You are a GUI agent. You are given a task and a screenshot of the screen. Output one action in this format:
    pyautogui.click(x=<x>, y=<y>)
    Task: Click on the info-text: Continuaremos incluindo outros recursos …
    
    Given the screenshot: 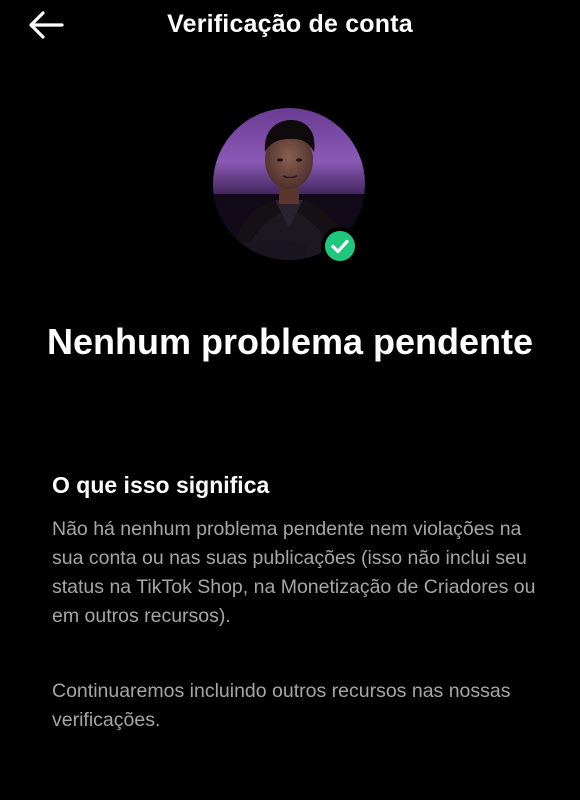 What is the action you would take?
    pyautogui.click(x=281, y=705)
    